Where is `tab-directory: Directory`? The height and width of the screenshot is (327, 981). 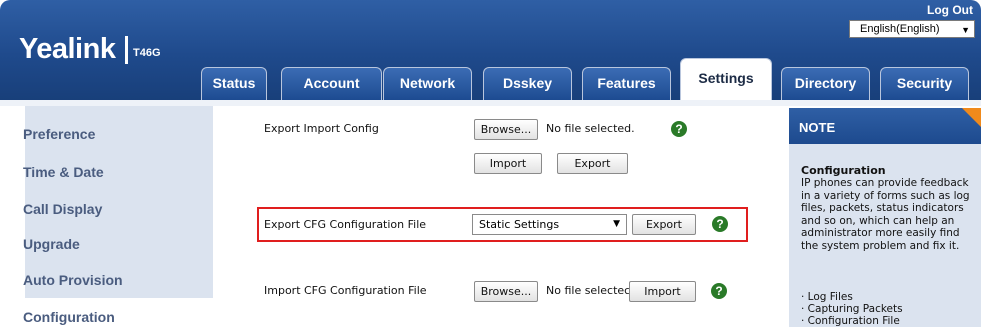 tab-directory: Directory is located at coordinates (825, 83).